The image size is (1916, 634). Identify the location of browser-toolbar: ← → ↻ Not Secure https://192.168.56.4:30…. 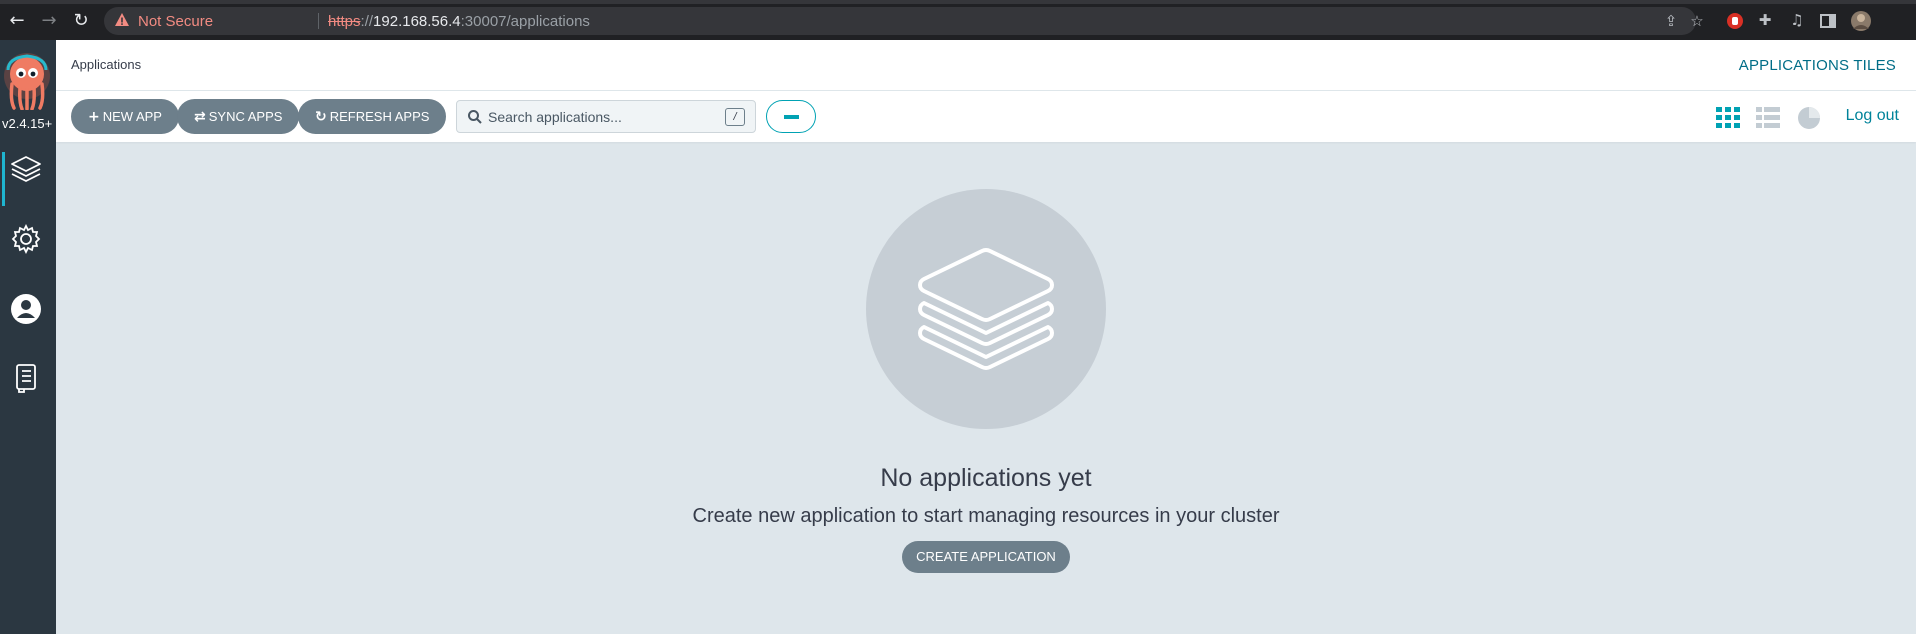
(958, 20).